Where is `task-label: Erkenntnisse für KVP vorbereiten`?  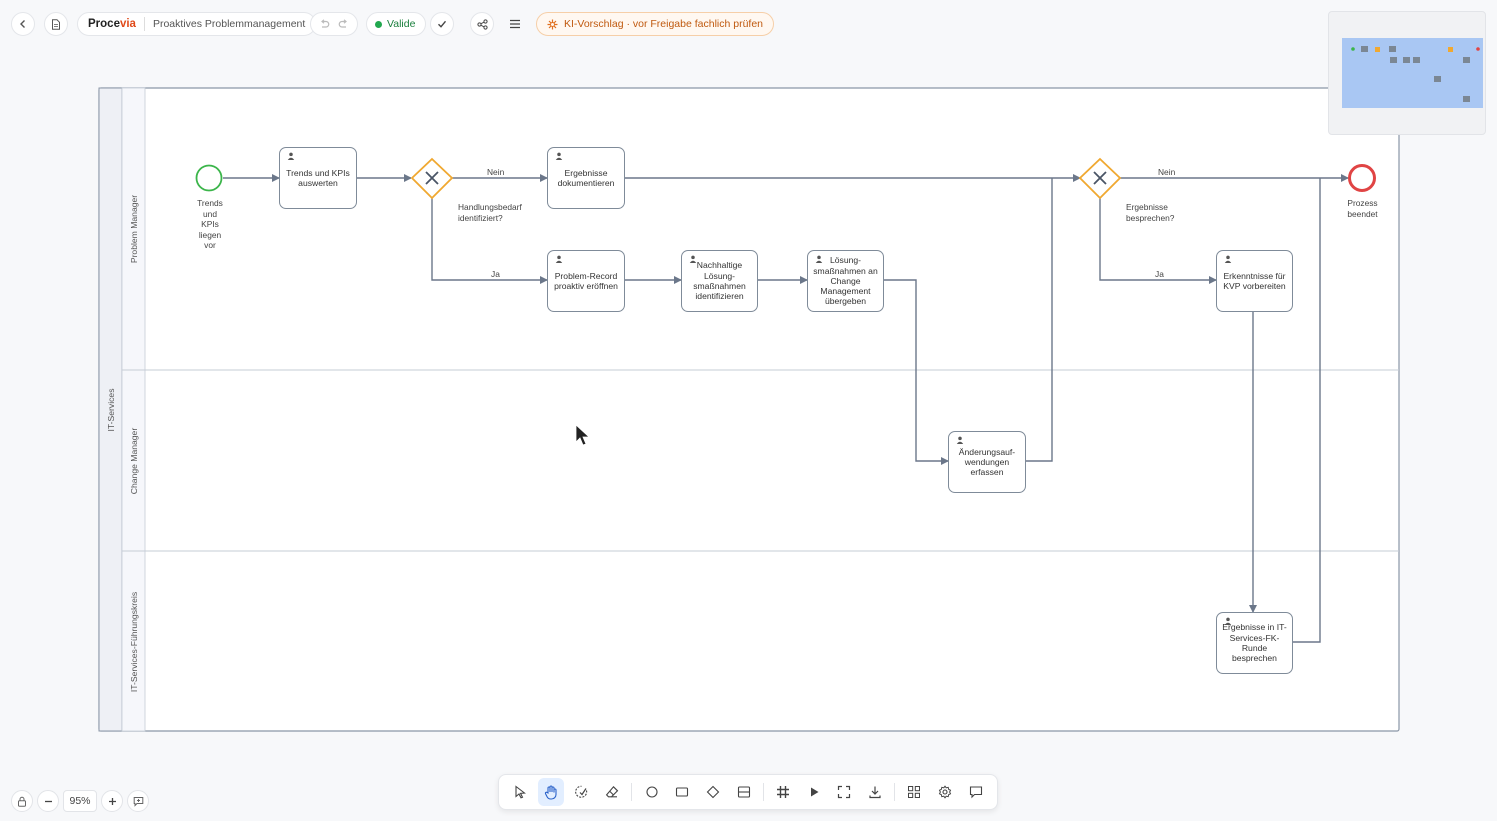
task-label: Erkenntnisse für KVP vorbereiten is located at coordinates (1254, 280).